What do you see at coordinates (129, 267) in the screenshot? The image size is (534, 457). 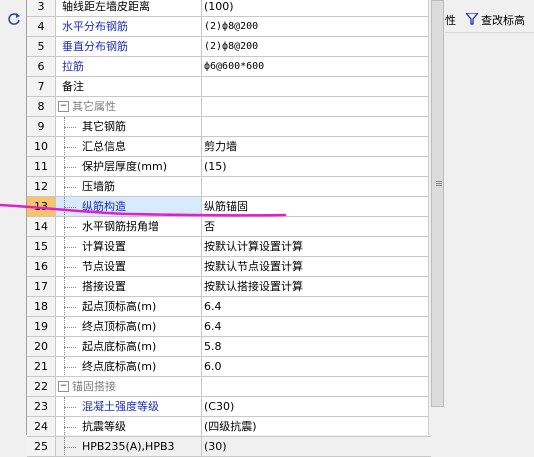 I see `property-name-cell: 节点设置` at bounding box center [129, 267].